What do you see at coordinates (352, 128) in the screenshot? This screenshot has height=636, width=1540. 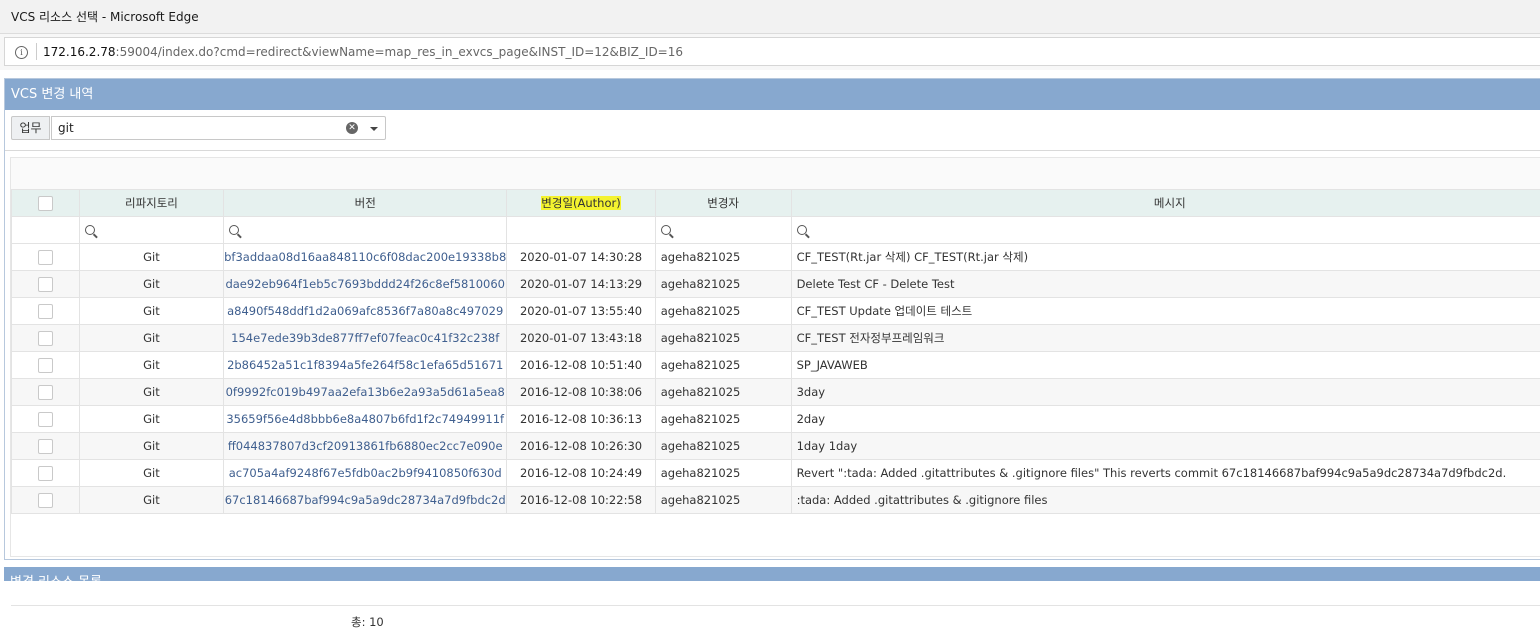 I see `clear-icon: ✕` at bounding box center [352, 128].